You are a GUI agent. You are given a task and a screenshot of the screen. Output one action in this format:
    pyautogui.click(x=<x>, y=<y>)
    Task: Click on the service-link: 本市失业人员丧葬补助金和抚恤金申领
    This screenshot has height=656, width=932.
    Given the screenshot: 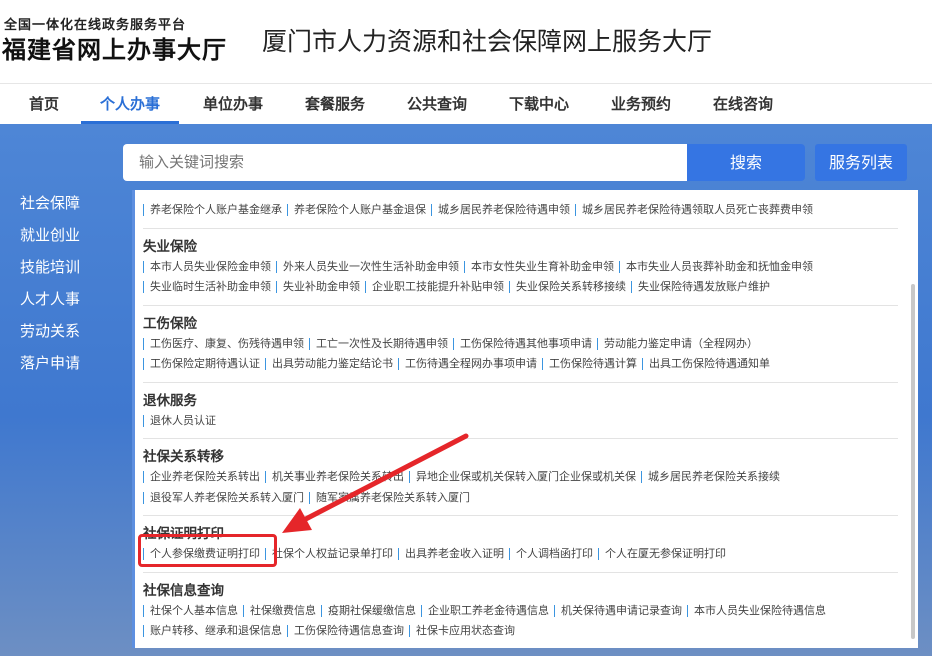 What is the action you would take?
    pyautogui.click(x=718, y=266)
    